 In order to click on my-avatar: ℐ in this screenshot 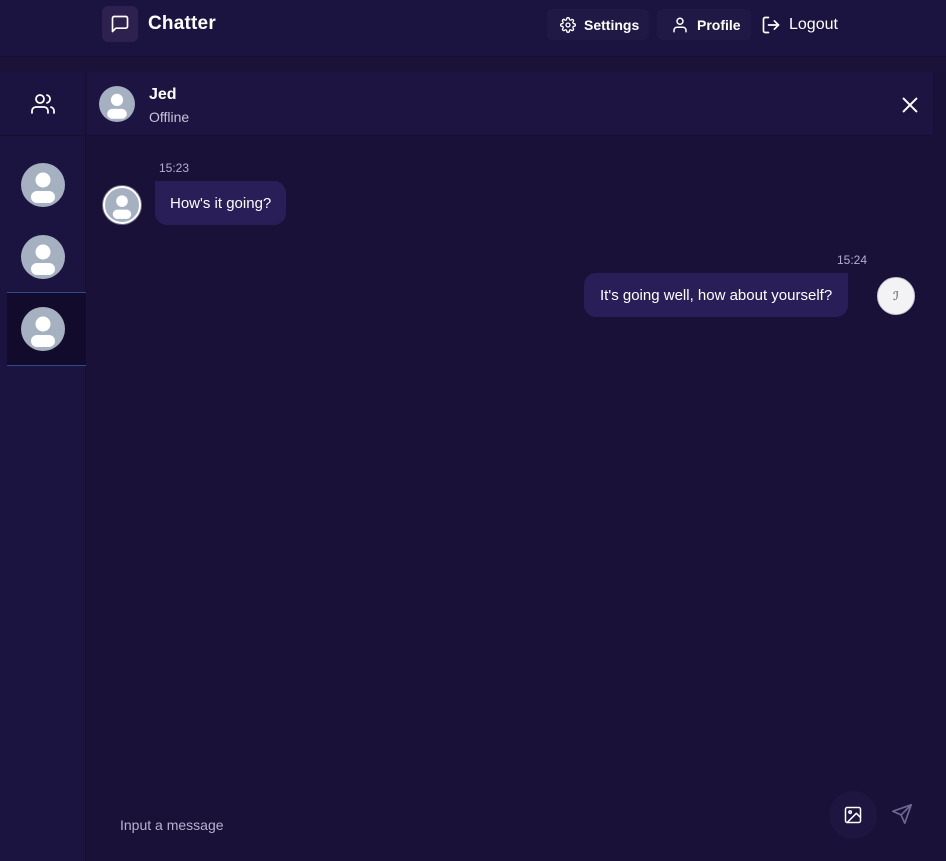, I will do `click(896, 296)`.